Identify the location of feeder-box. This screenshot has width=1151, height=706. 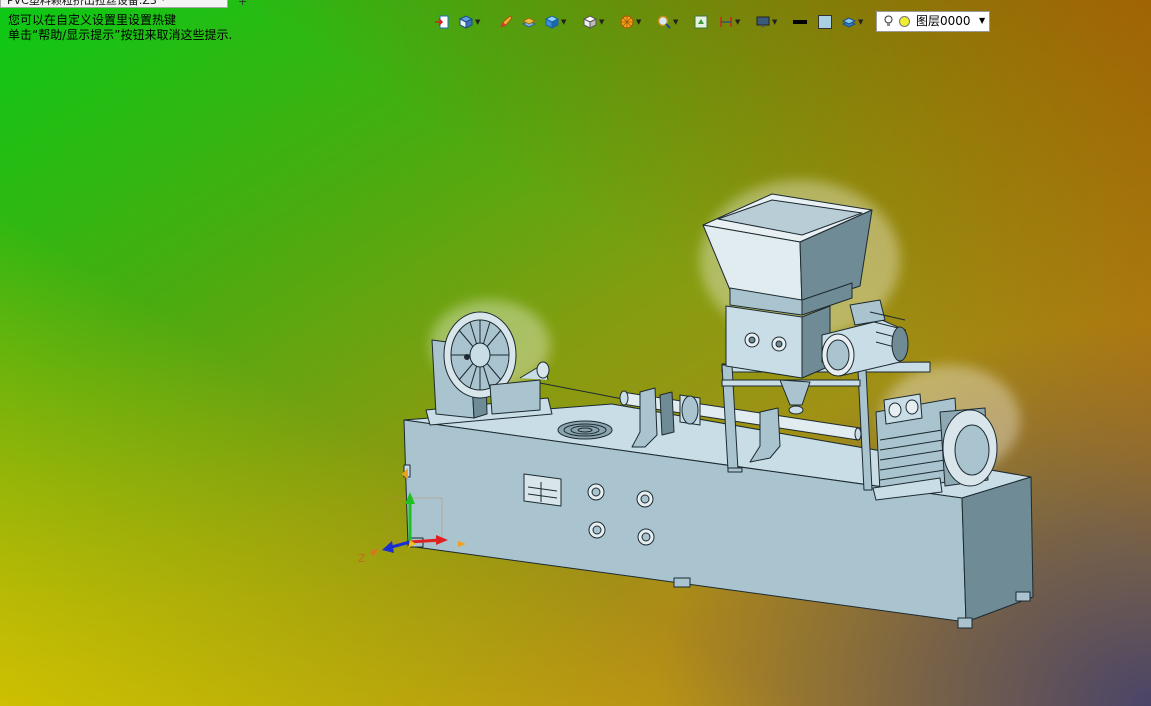
(778, 360).